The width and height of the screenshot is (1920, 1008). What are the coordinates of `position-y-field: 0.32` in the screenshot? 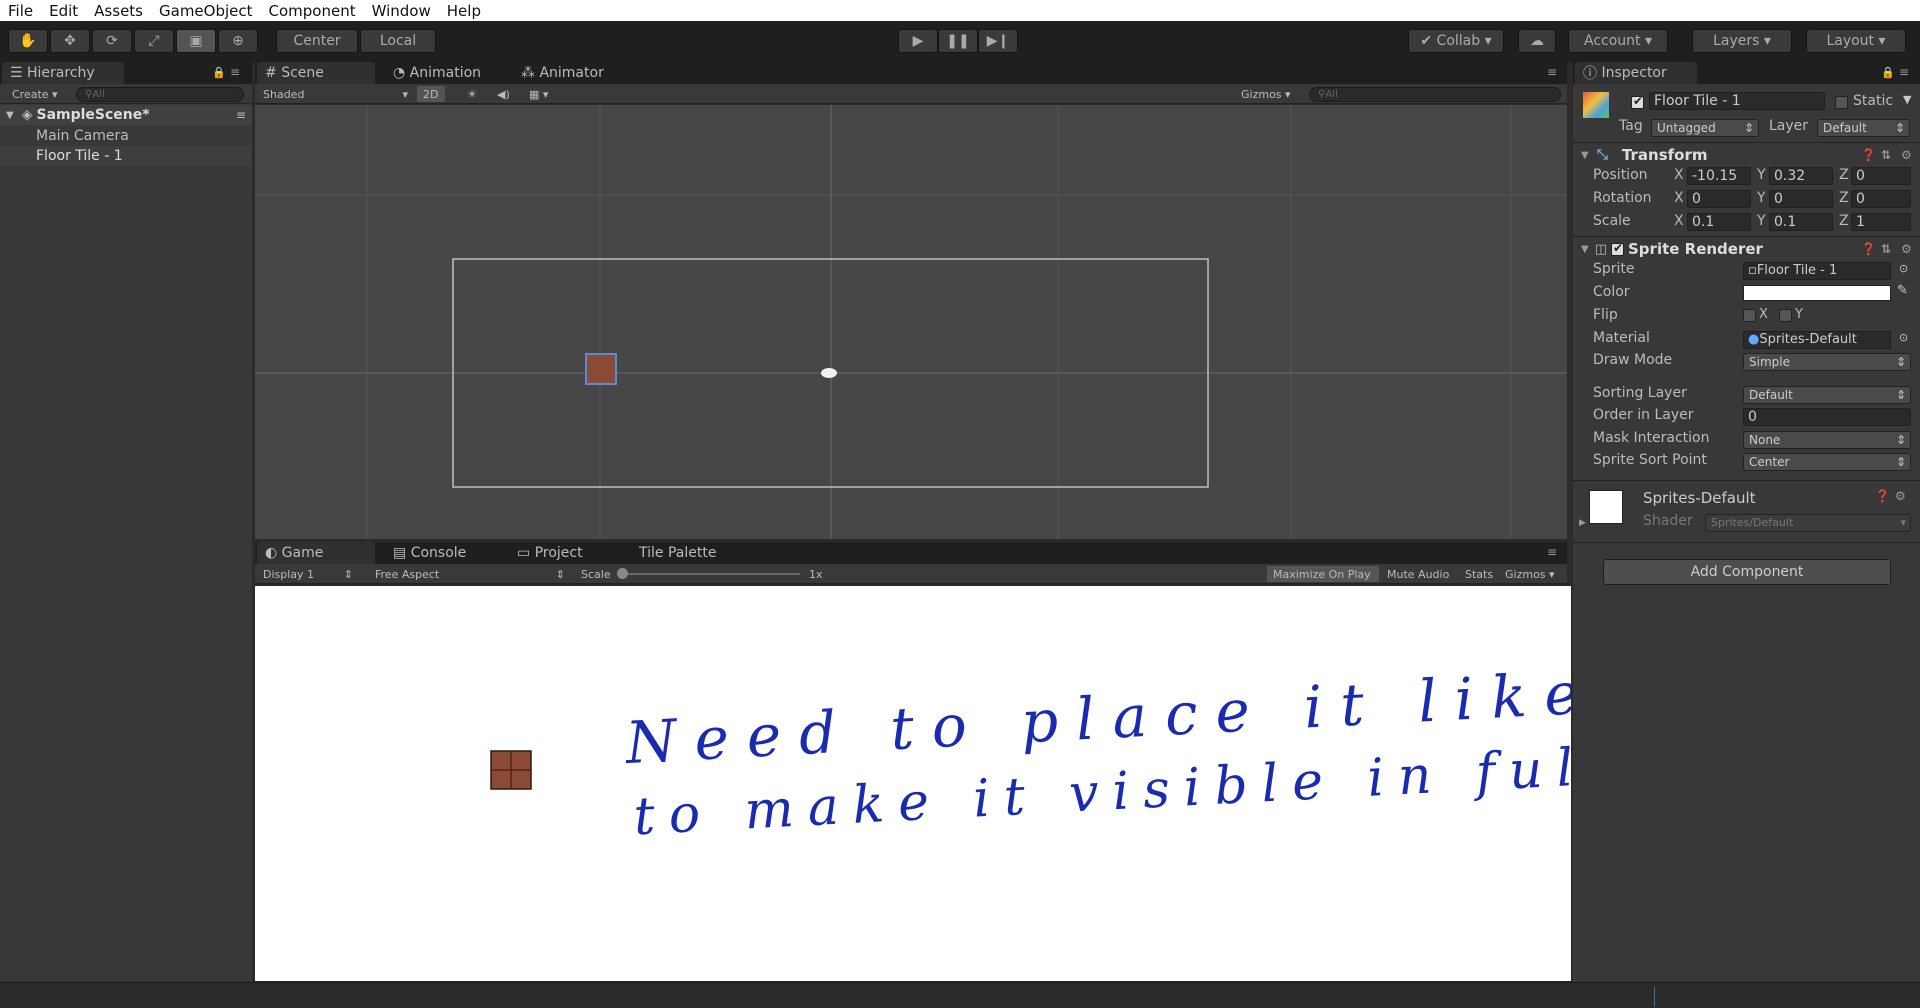 It's located at (1801, 176).